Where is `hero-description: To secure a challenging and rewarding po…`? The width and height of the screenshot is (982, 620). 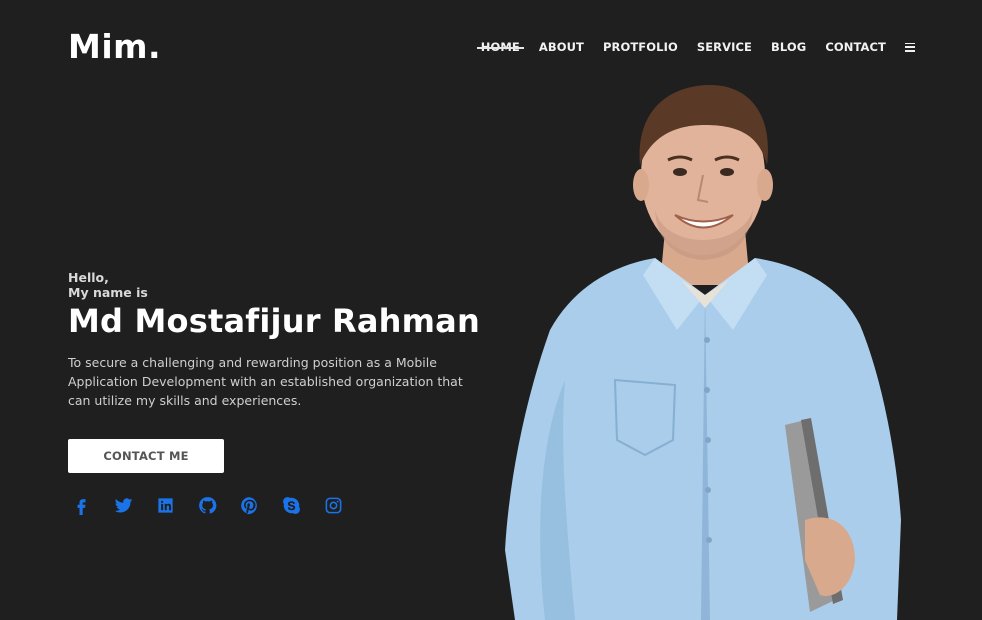
hero-description: To secure a challenging and rewarding po… is located at coordinates (265, 381).